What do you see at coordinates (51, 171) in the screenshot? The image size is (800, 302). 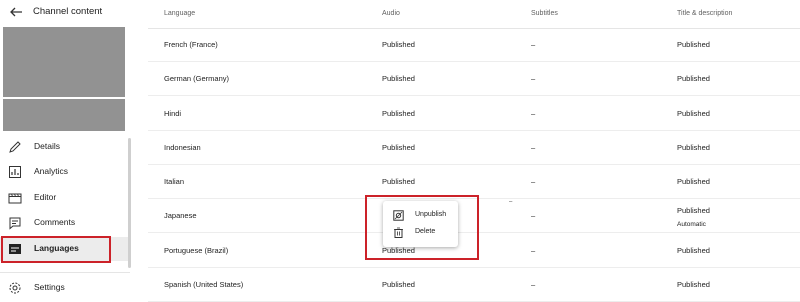 I see `nav-item-label: Analytics` at bounding box center [51, 171].